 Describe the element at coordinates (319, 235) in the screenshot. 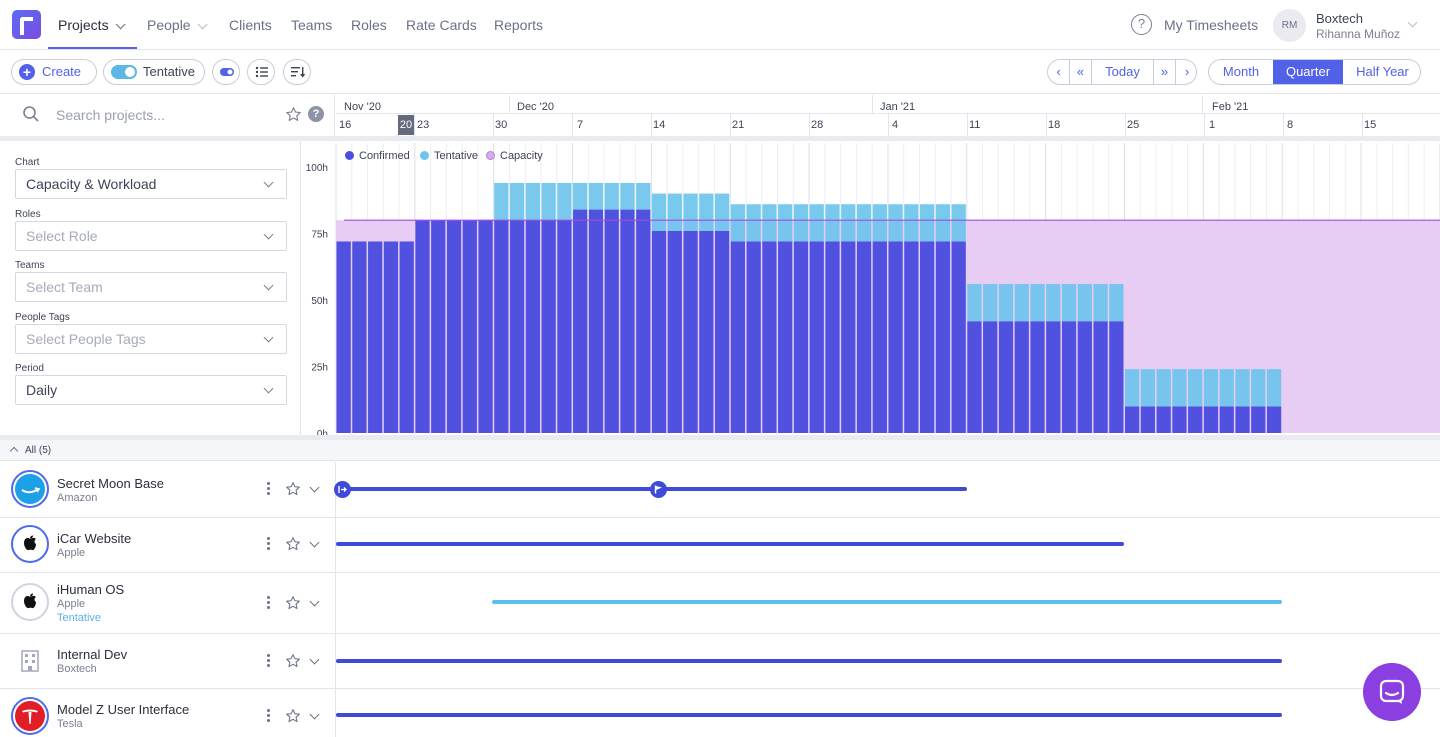

I see `y-tick-label: 75h` at that location.